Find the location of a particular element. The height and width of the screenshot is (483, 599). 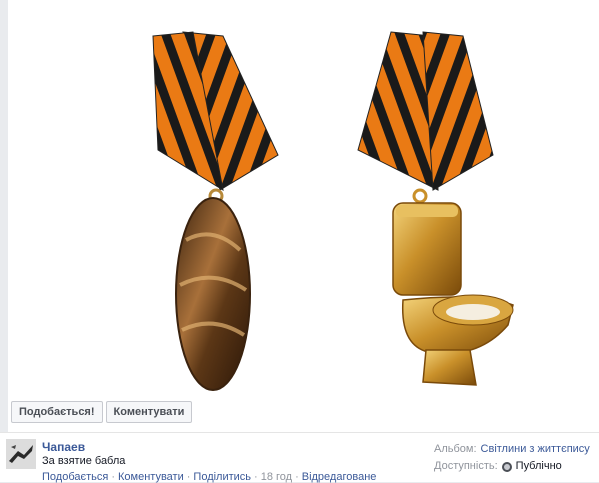

post-time: 18 год is located at coordinates (276, 477).